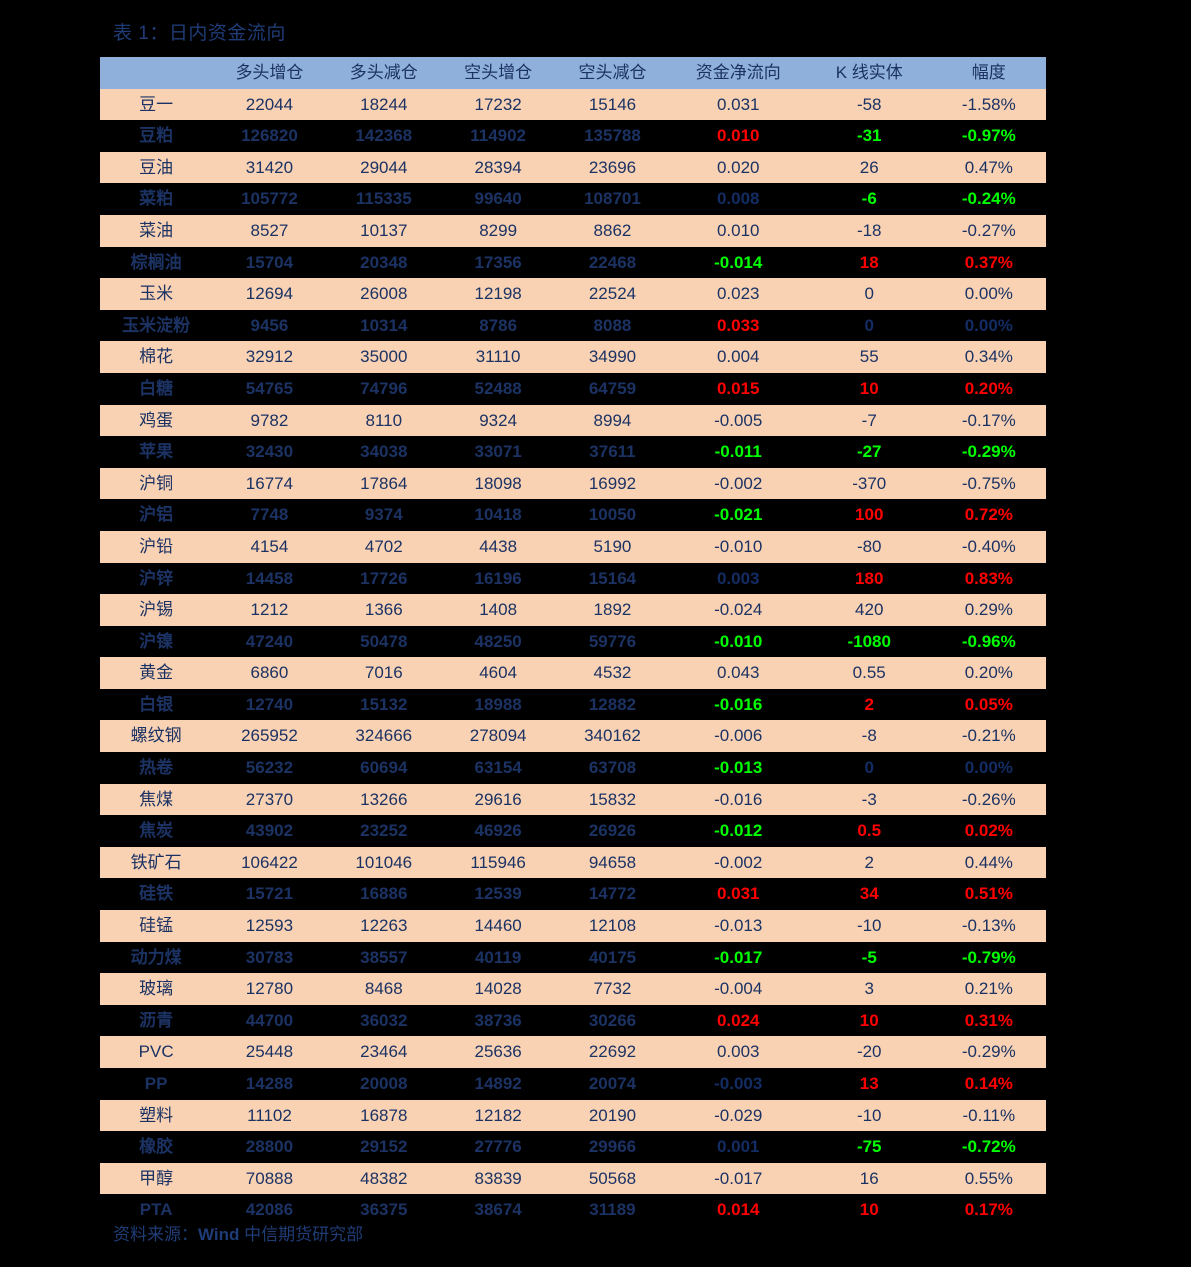 The image size is (1191, 1267). I want to click on cell-short-cut: 31189, so click(612, 1210).